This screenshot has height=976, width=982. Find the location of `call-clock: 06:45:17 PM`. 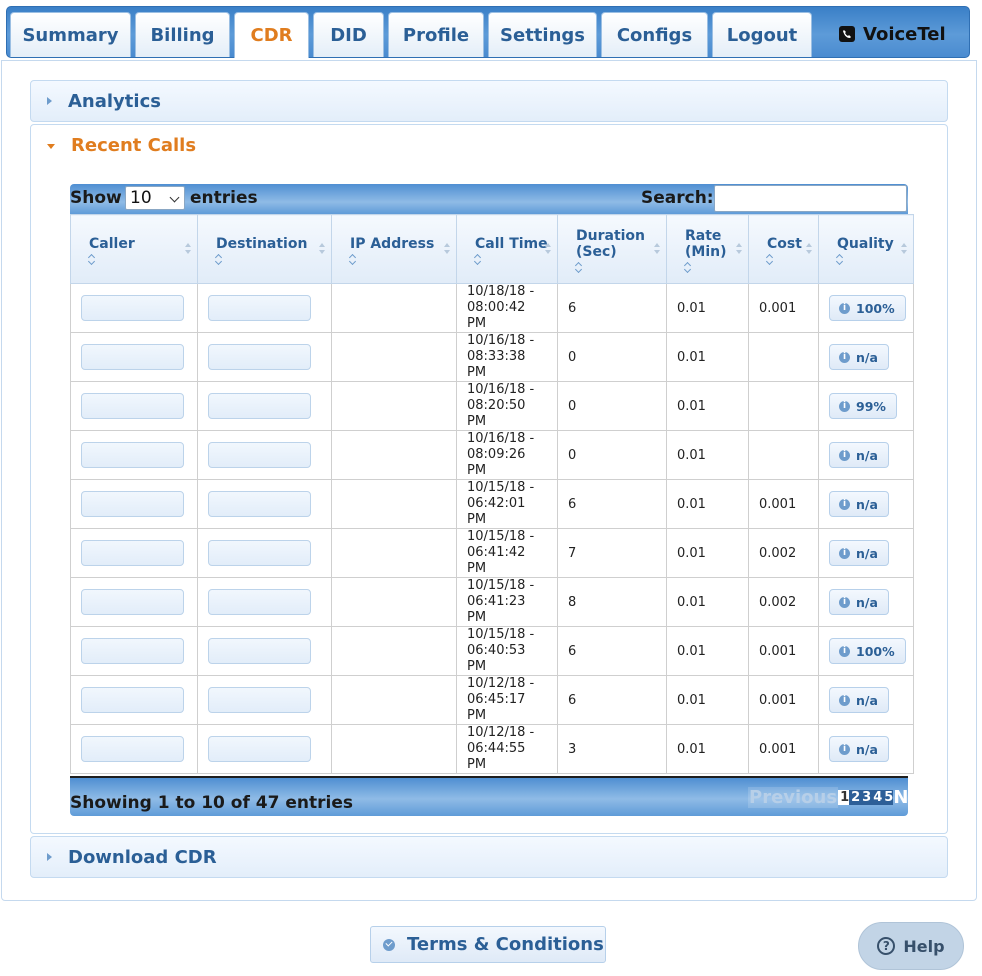

call-clock: 06:45:17 PM is located at coordinates (496, 707).